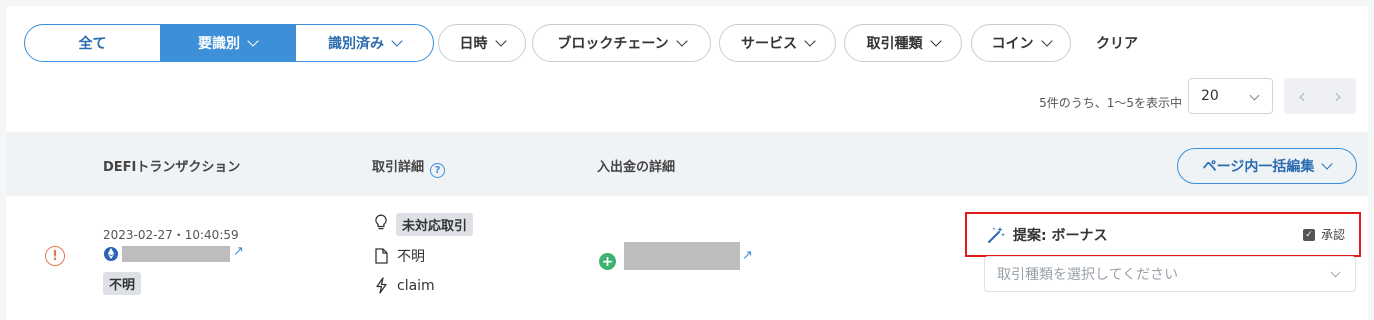 The image size is (1374, 320). Describe the element at coordinates (1110, 102) in the screenshot. I see `pagination-summary: 5件のうち、1〜5を表示中` at that location.